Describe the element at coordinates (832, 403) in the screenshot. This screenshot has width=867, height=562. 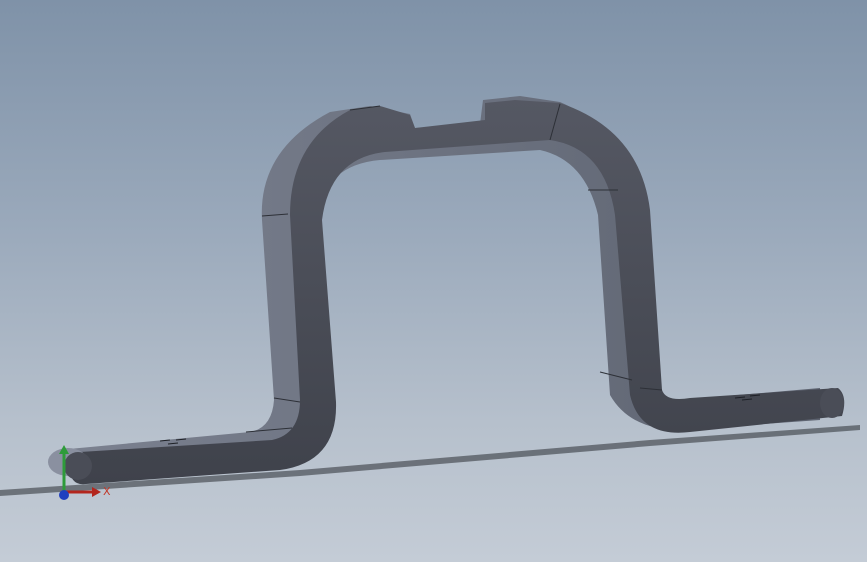
I see `right-foot-end` at that location.